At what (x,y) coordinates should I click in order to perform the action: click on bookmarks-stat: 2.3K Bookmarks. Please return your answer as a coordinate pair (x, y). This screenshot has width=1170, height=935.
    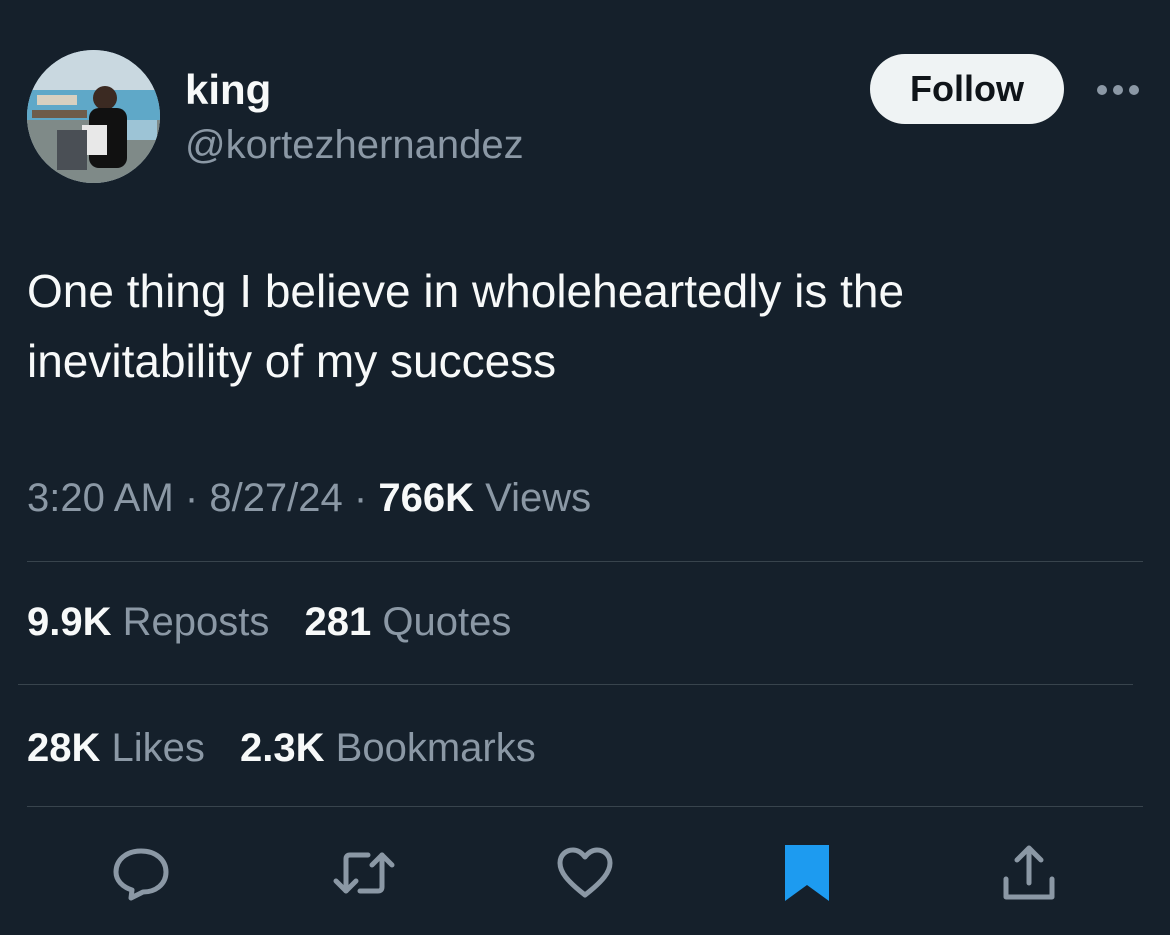
    Looking at the image, I should click on (388, 748).